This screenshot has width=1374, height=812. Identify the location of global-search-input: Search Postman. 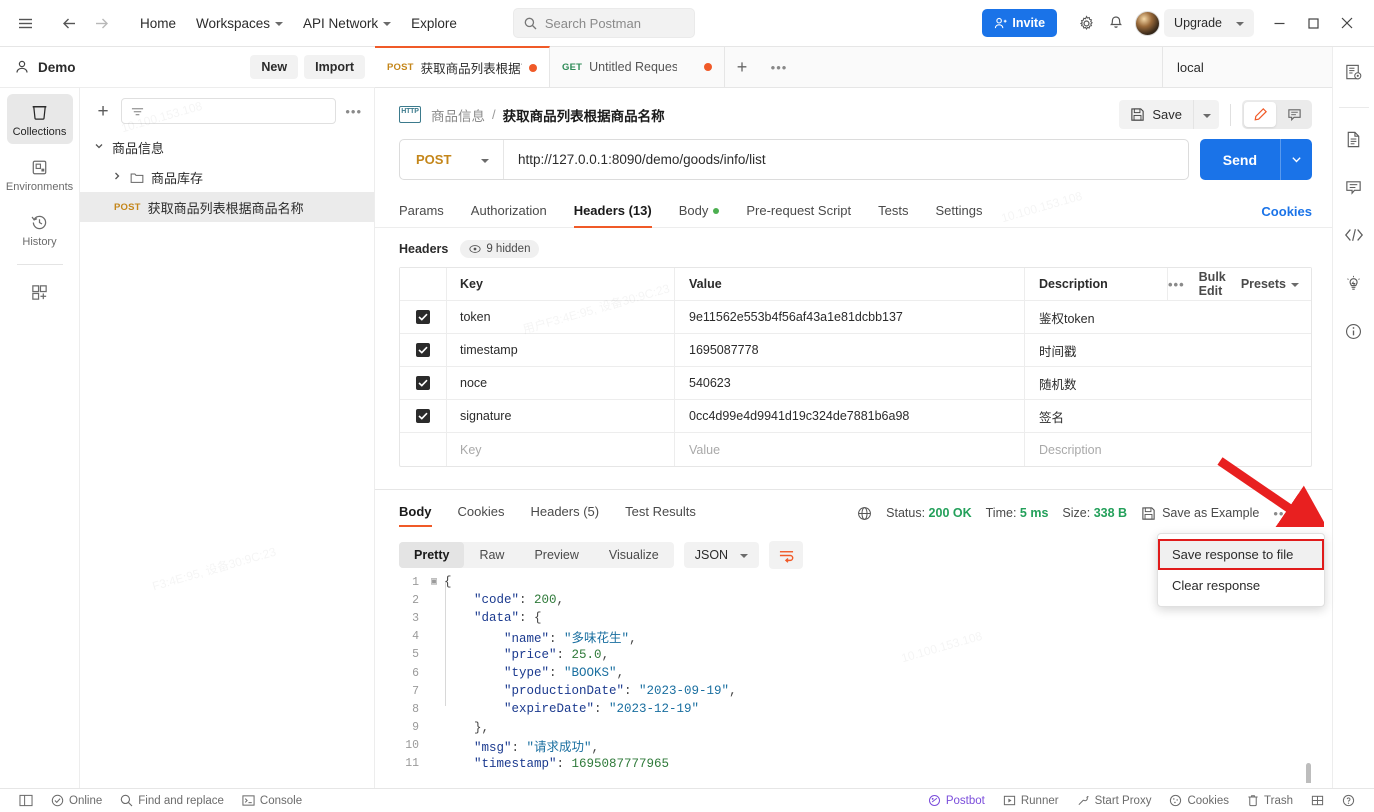
(603, 23).